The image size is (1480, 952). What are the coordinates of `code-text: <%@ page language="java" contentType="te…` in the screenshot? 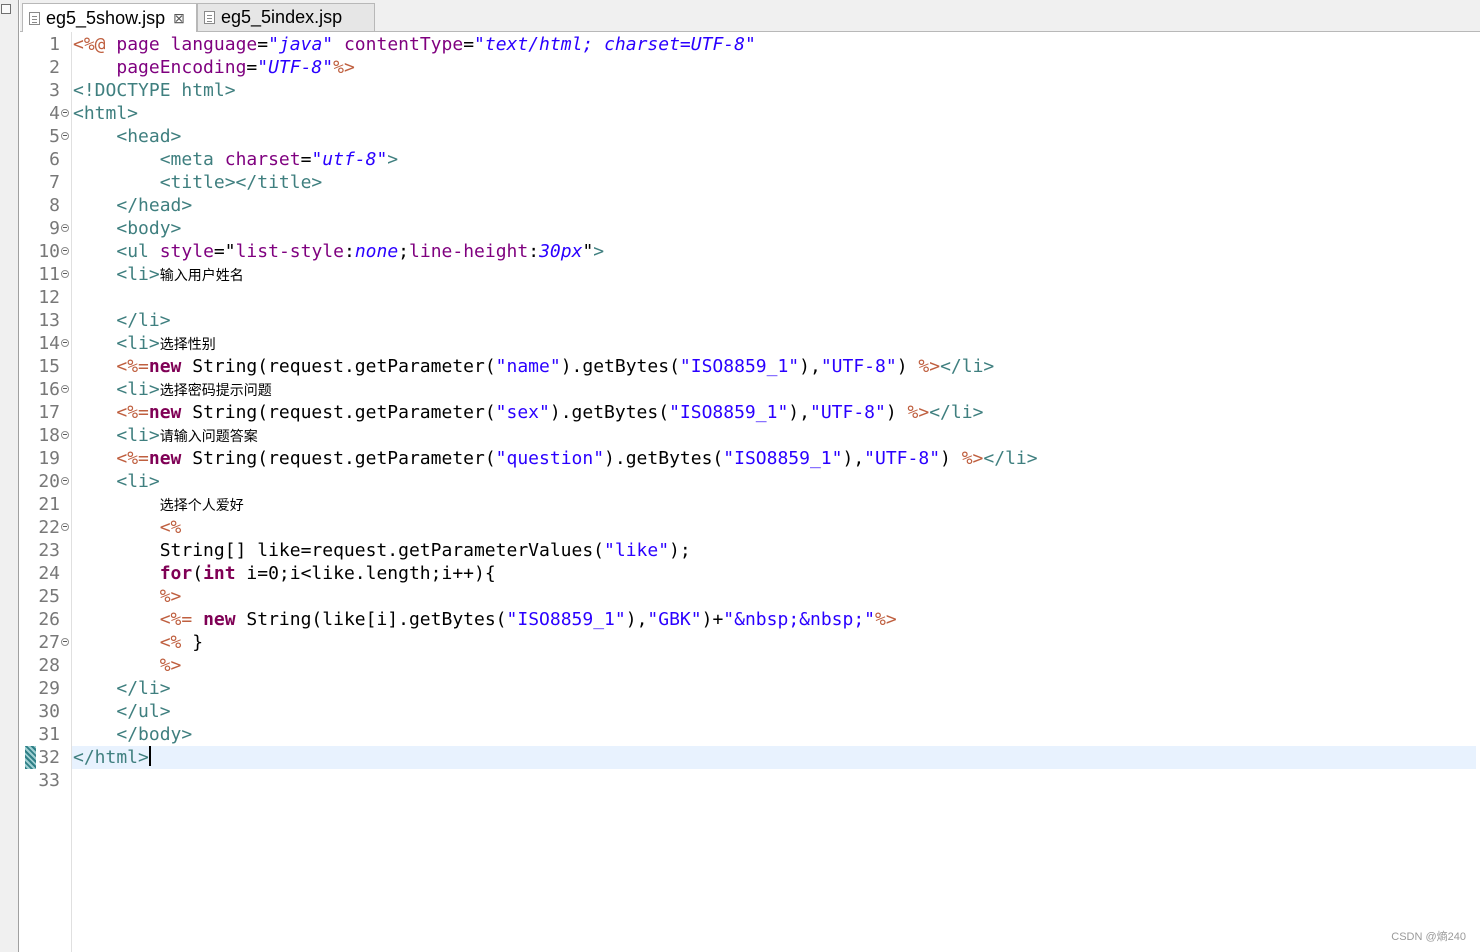 It's located at (414, 44).